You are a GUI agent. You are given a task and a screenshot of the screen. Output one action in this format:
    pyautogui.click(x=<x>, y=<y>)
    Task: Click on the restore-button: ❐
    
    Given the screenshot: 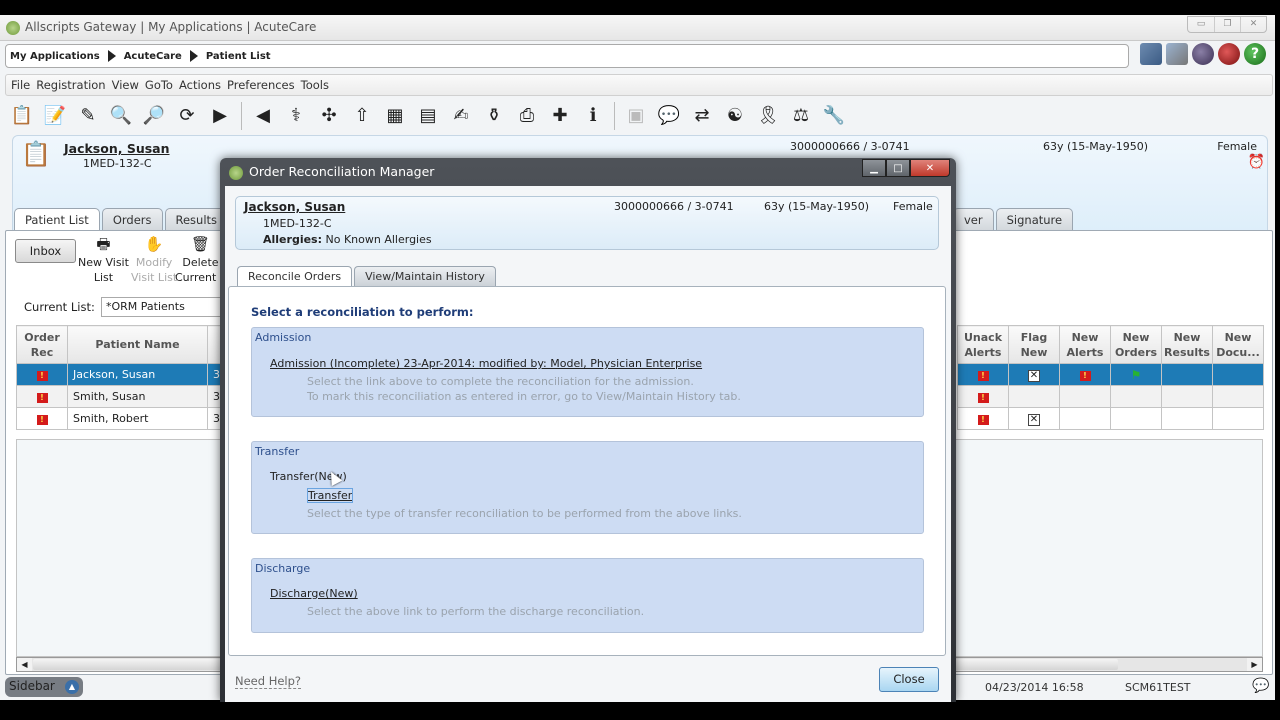 What is the action you would take?
    pyautogui.click(x=1227, y=24)
    